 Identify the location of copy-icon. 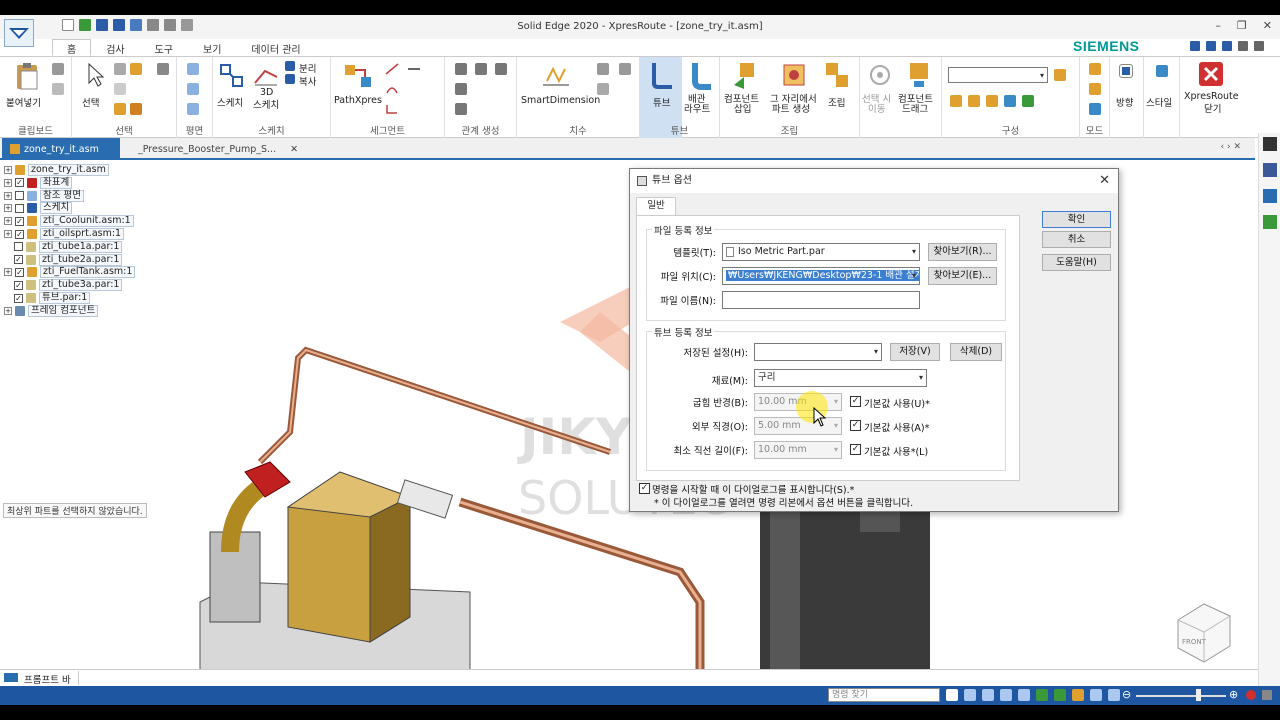
(58, 89).